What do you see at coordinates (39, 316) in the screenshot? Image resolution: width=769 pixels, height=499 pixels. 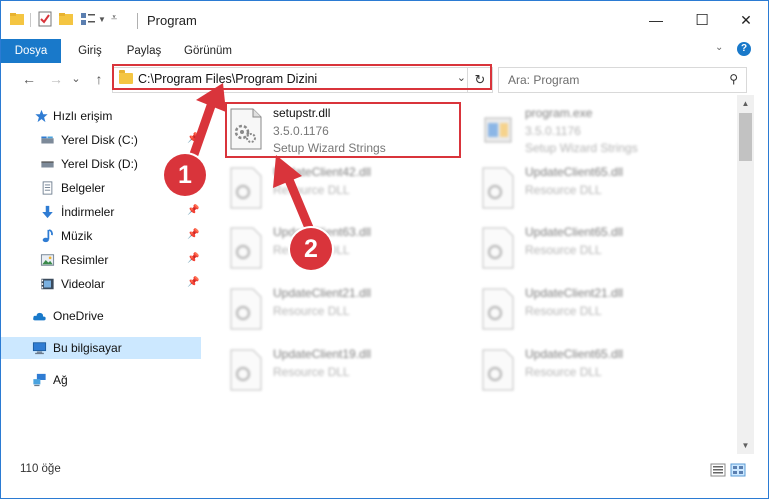 I see `cloud-icon` at bounding box center [39, 316].